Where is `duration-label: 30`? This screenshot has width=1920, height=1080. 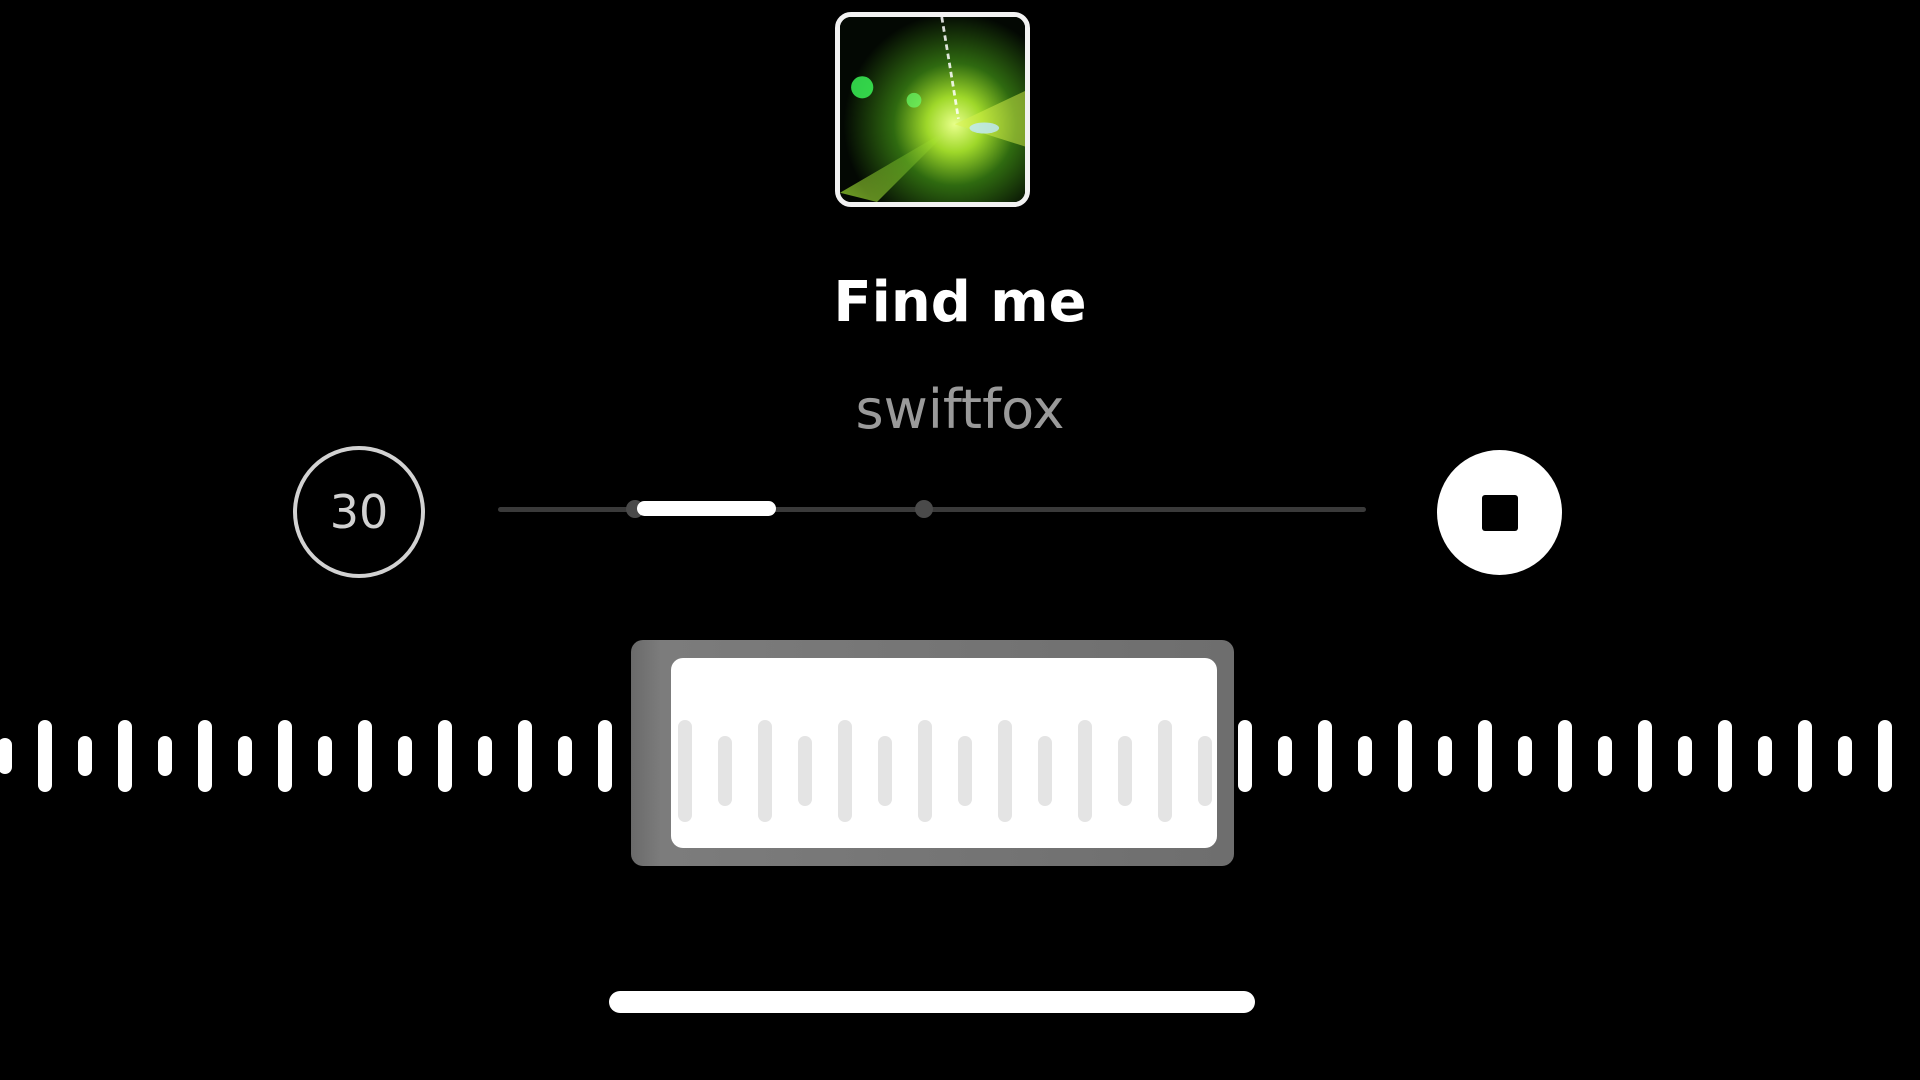 duration-label: 30 is located at coordinates (359, 512).